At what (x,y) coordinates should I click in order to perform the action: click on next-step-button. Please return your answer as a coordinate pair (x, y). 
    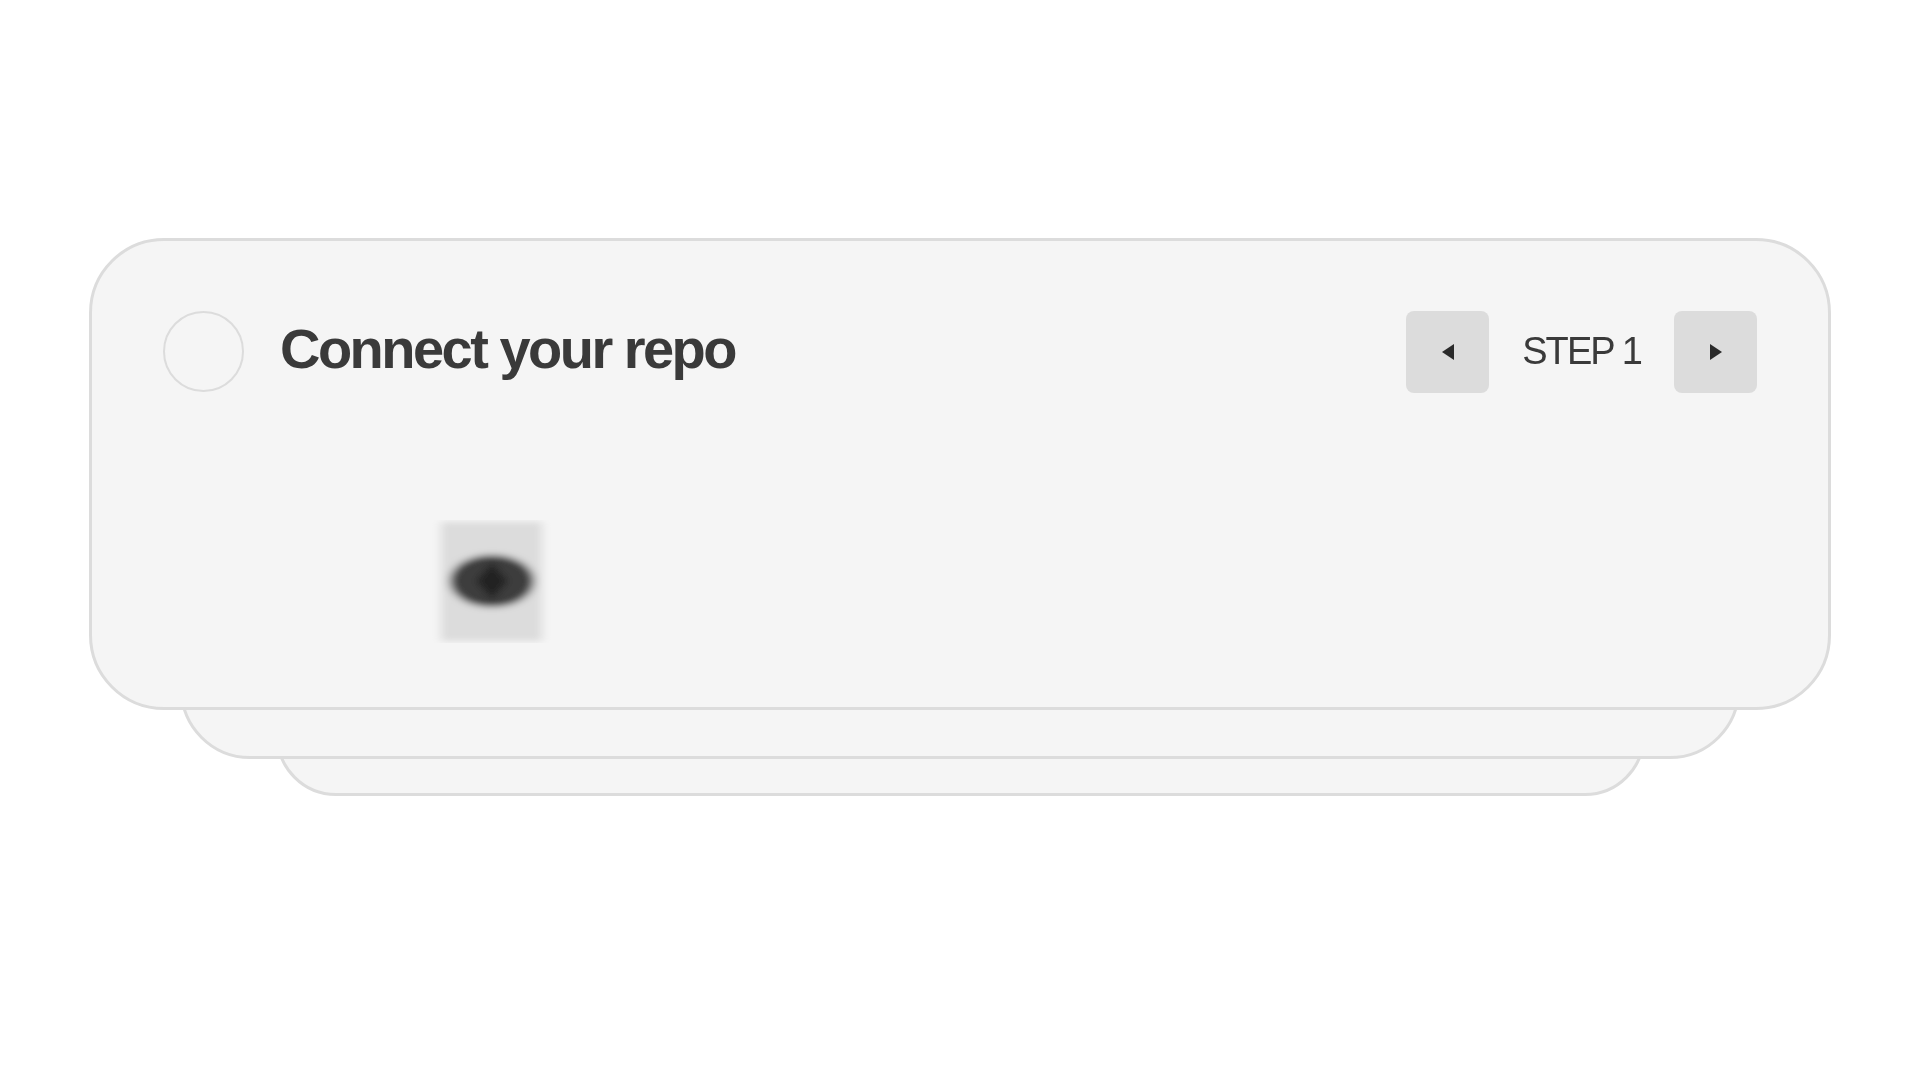
    Looking at the image, I should click on (1715, 351).